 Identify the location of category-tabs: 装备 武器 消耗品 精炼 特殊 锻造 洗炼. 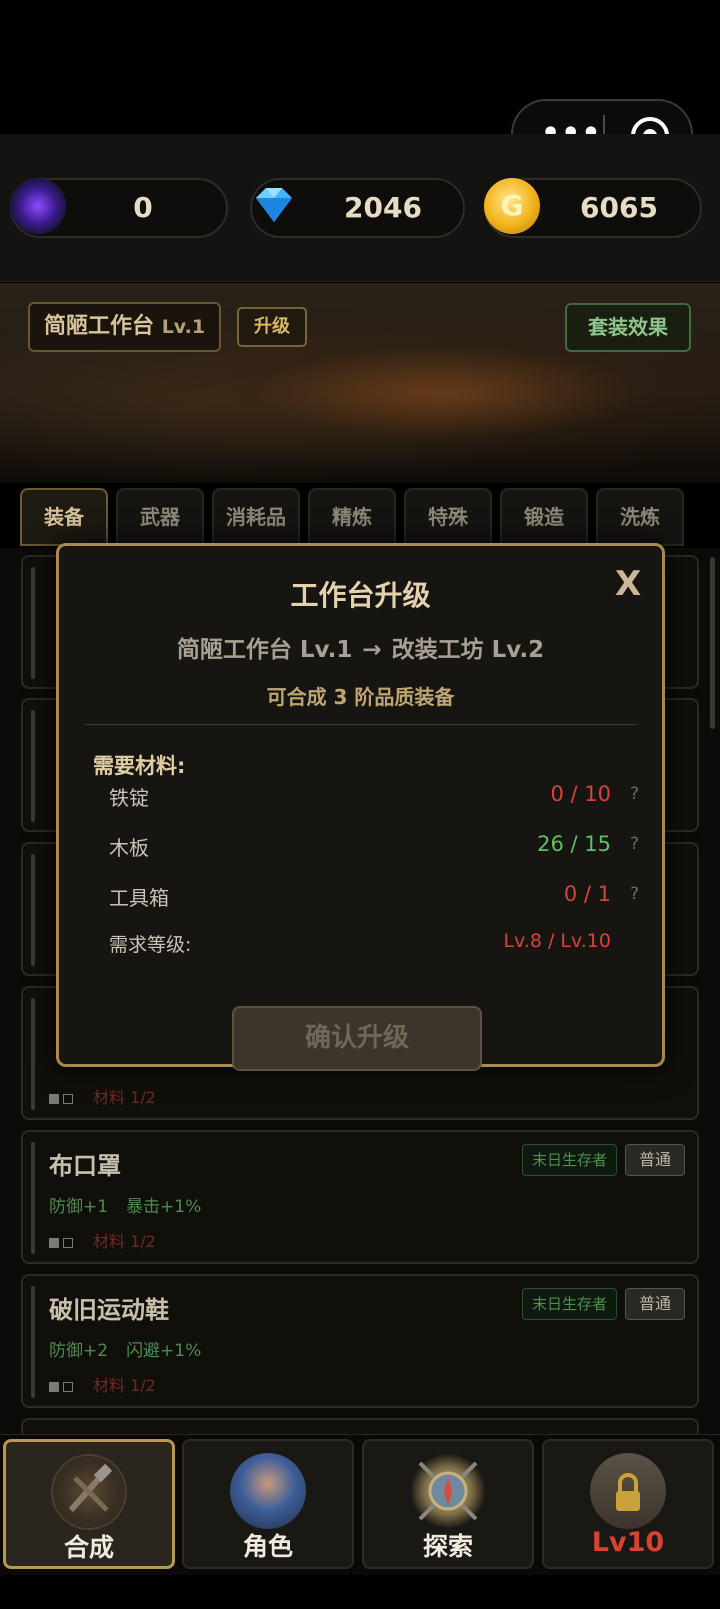
(360, 518).